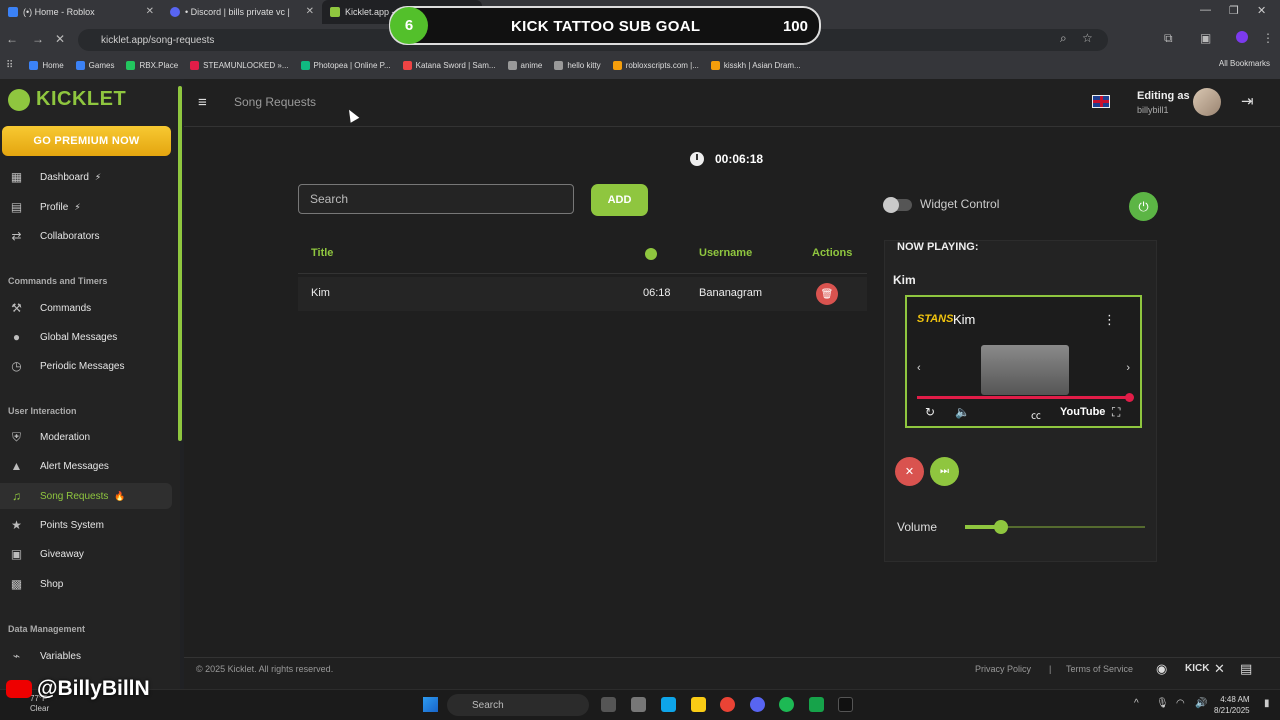 This screenshot has width=1280, height=720. What do you see at coordinates (86, 584) in the screenshot?
I see `sidebar-item-shop: ▩ Shop` at bounding box center [86, 584].